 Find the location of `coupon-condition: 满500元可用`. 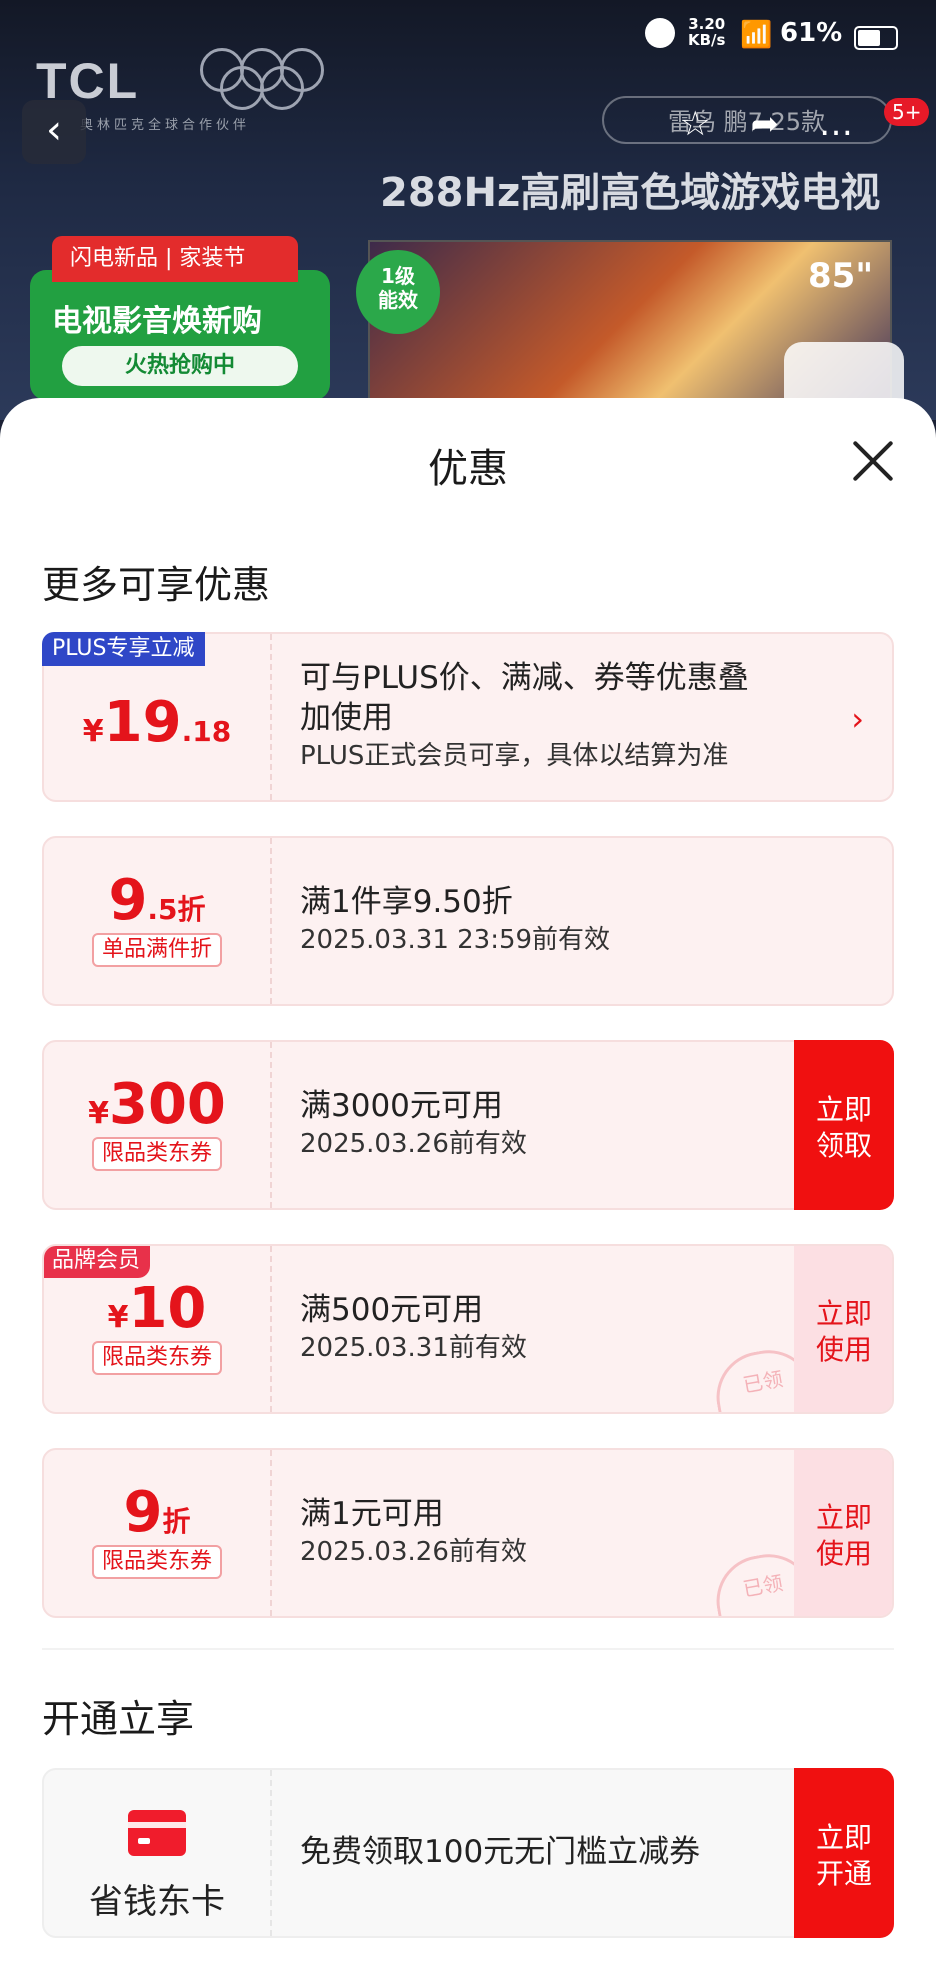

coupon-condition: 满500元可用 is located at coordinates (392, 1310).